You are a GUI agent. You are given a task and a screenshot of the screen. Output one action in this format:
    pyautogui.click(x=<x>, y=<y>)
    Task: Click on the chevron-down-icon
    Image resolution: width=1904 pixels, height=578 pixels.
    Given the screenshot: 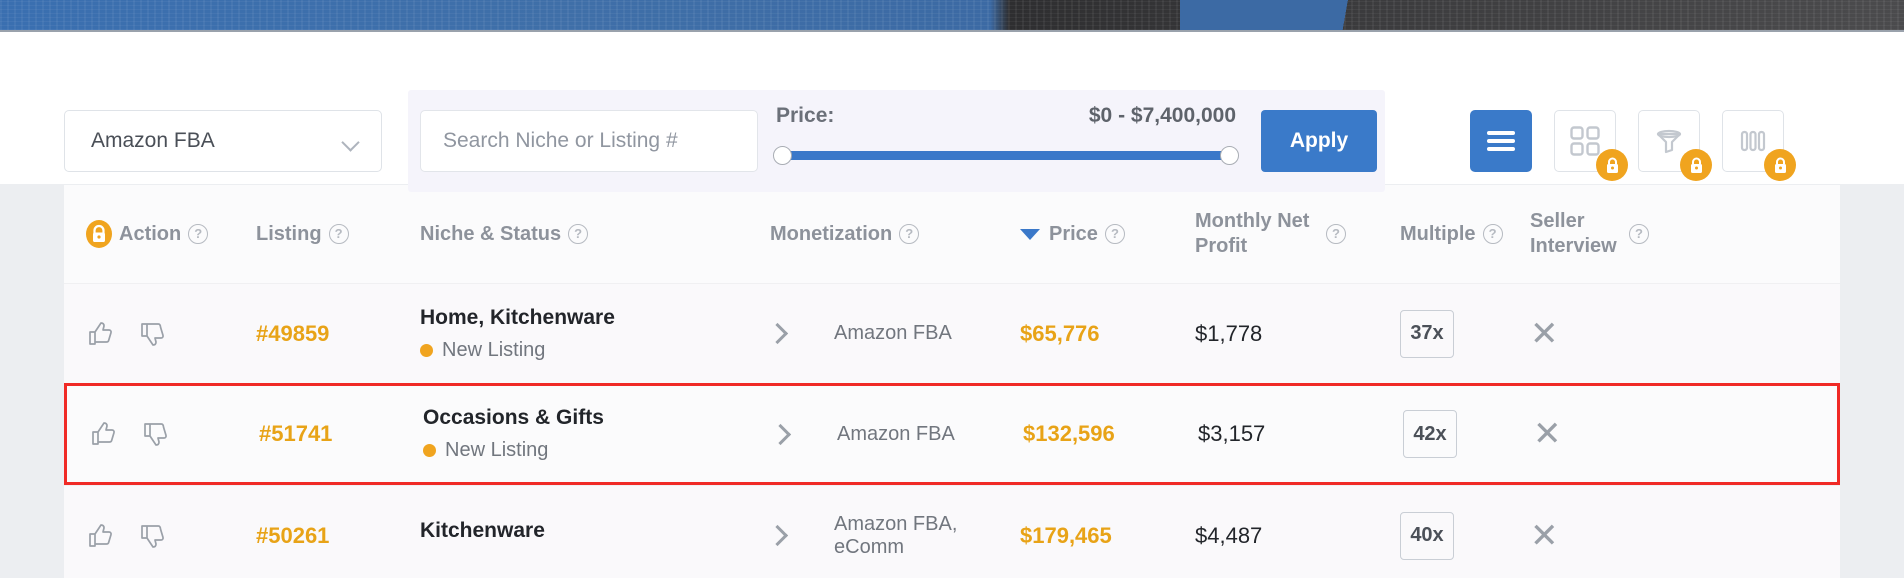 What is the action you would take?
    pyautogui.click(x=352, y=141)
    